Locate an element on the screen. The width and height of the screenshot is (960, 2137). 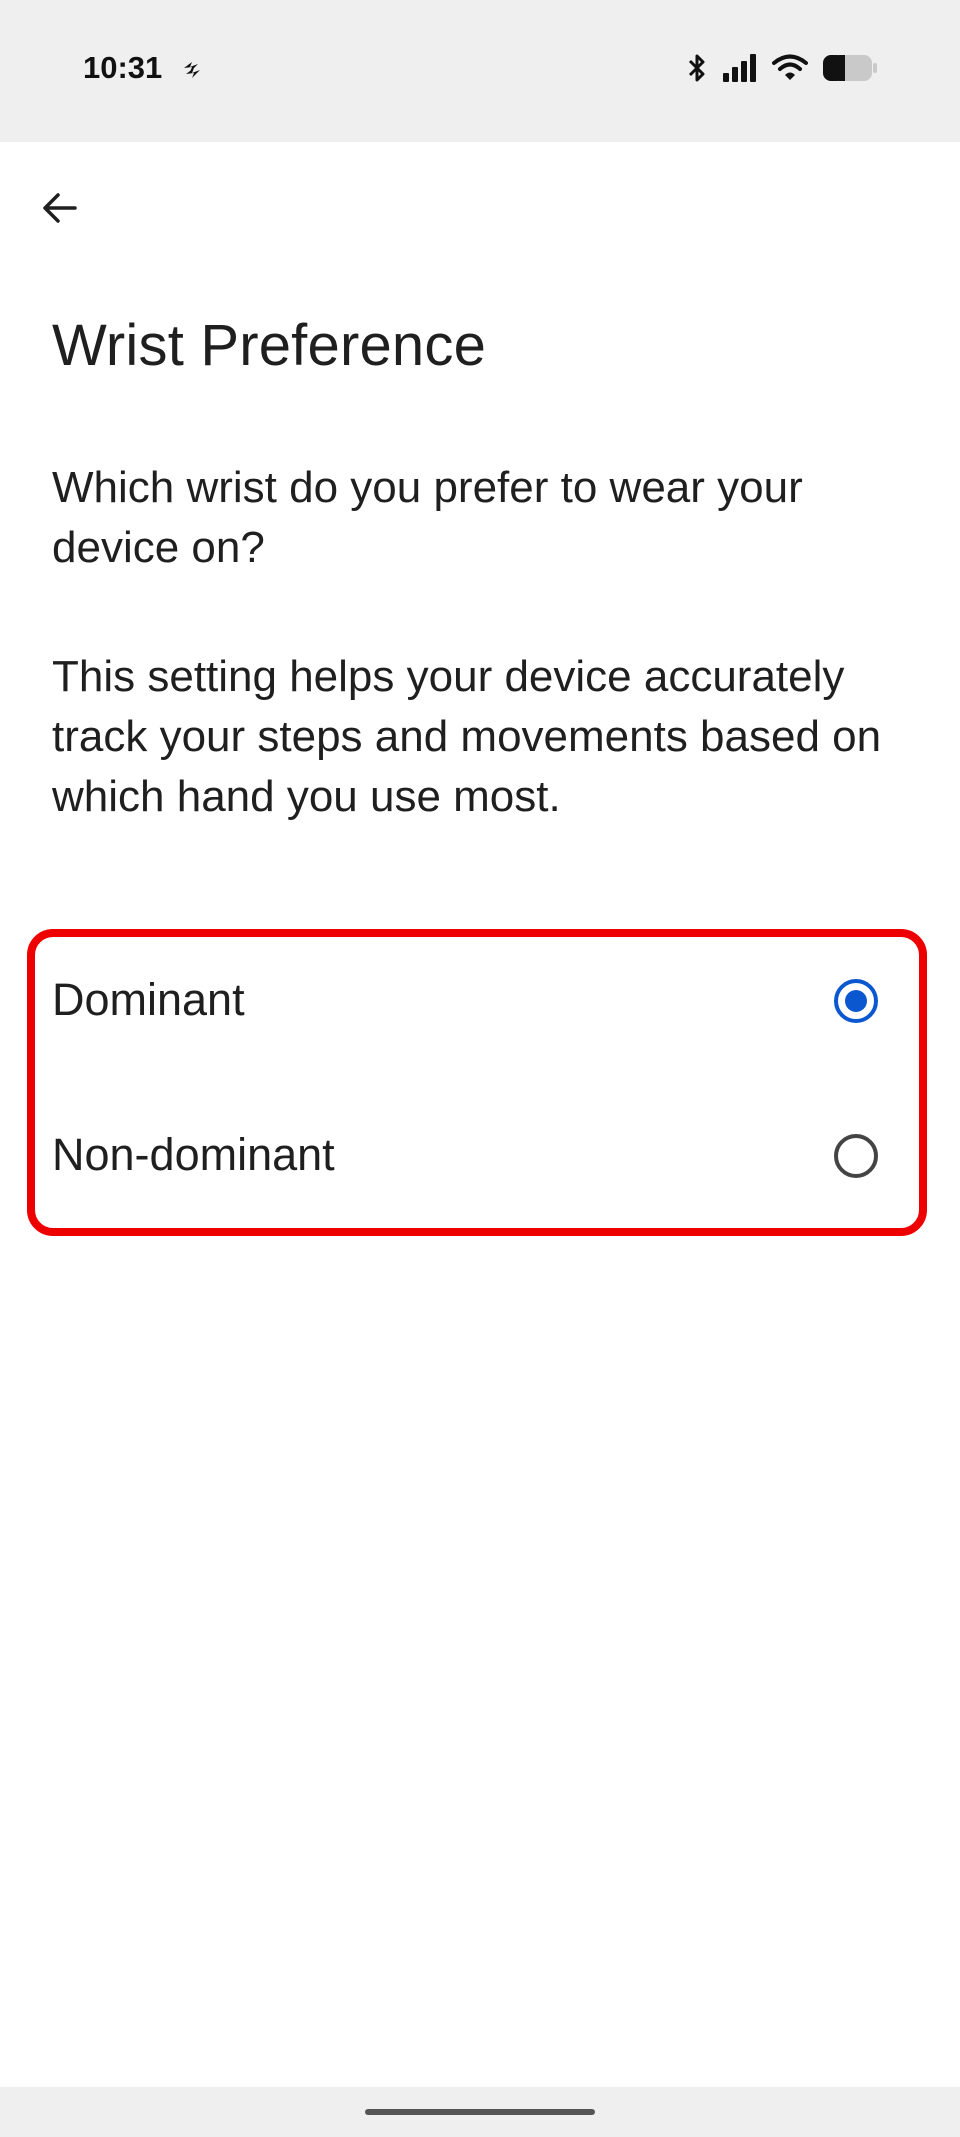
back-button is located at coordinates (60, 210).